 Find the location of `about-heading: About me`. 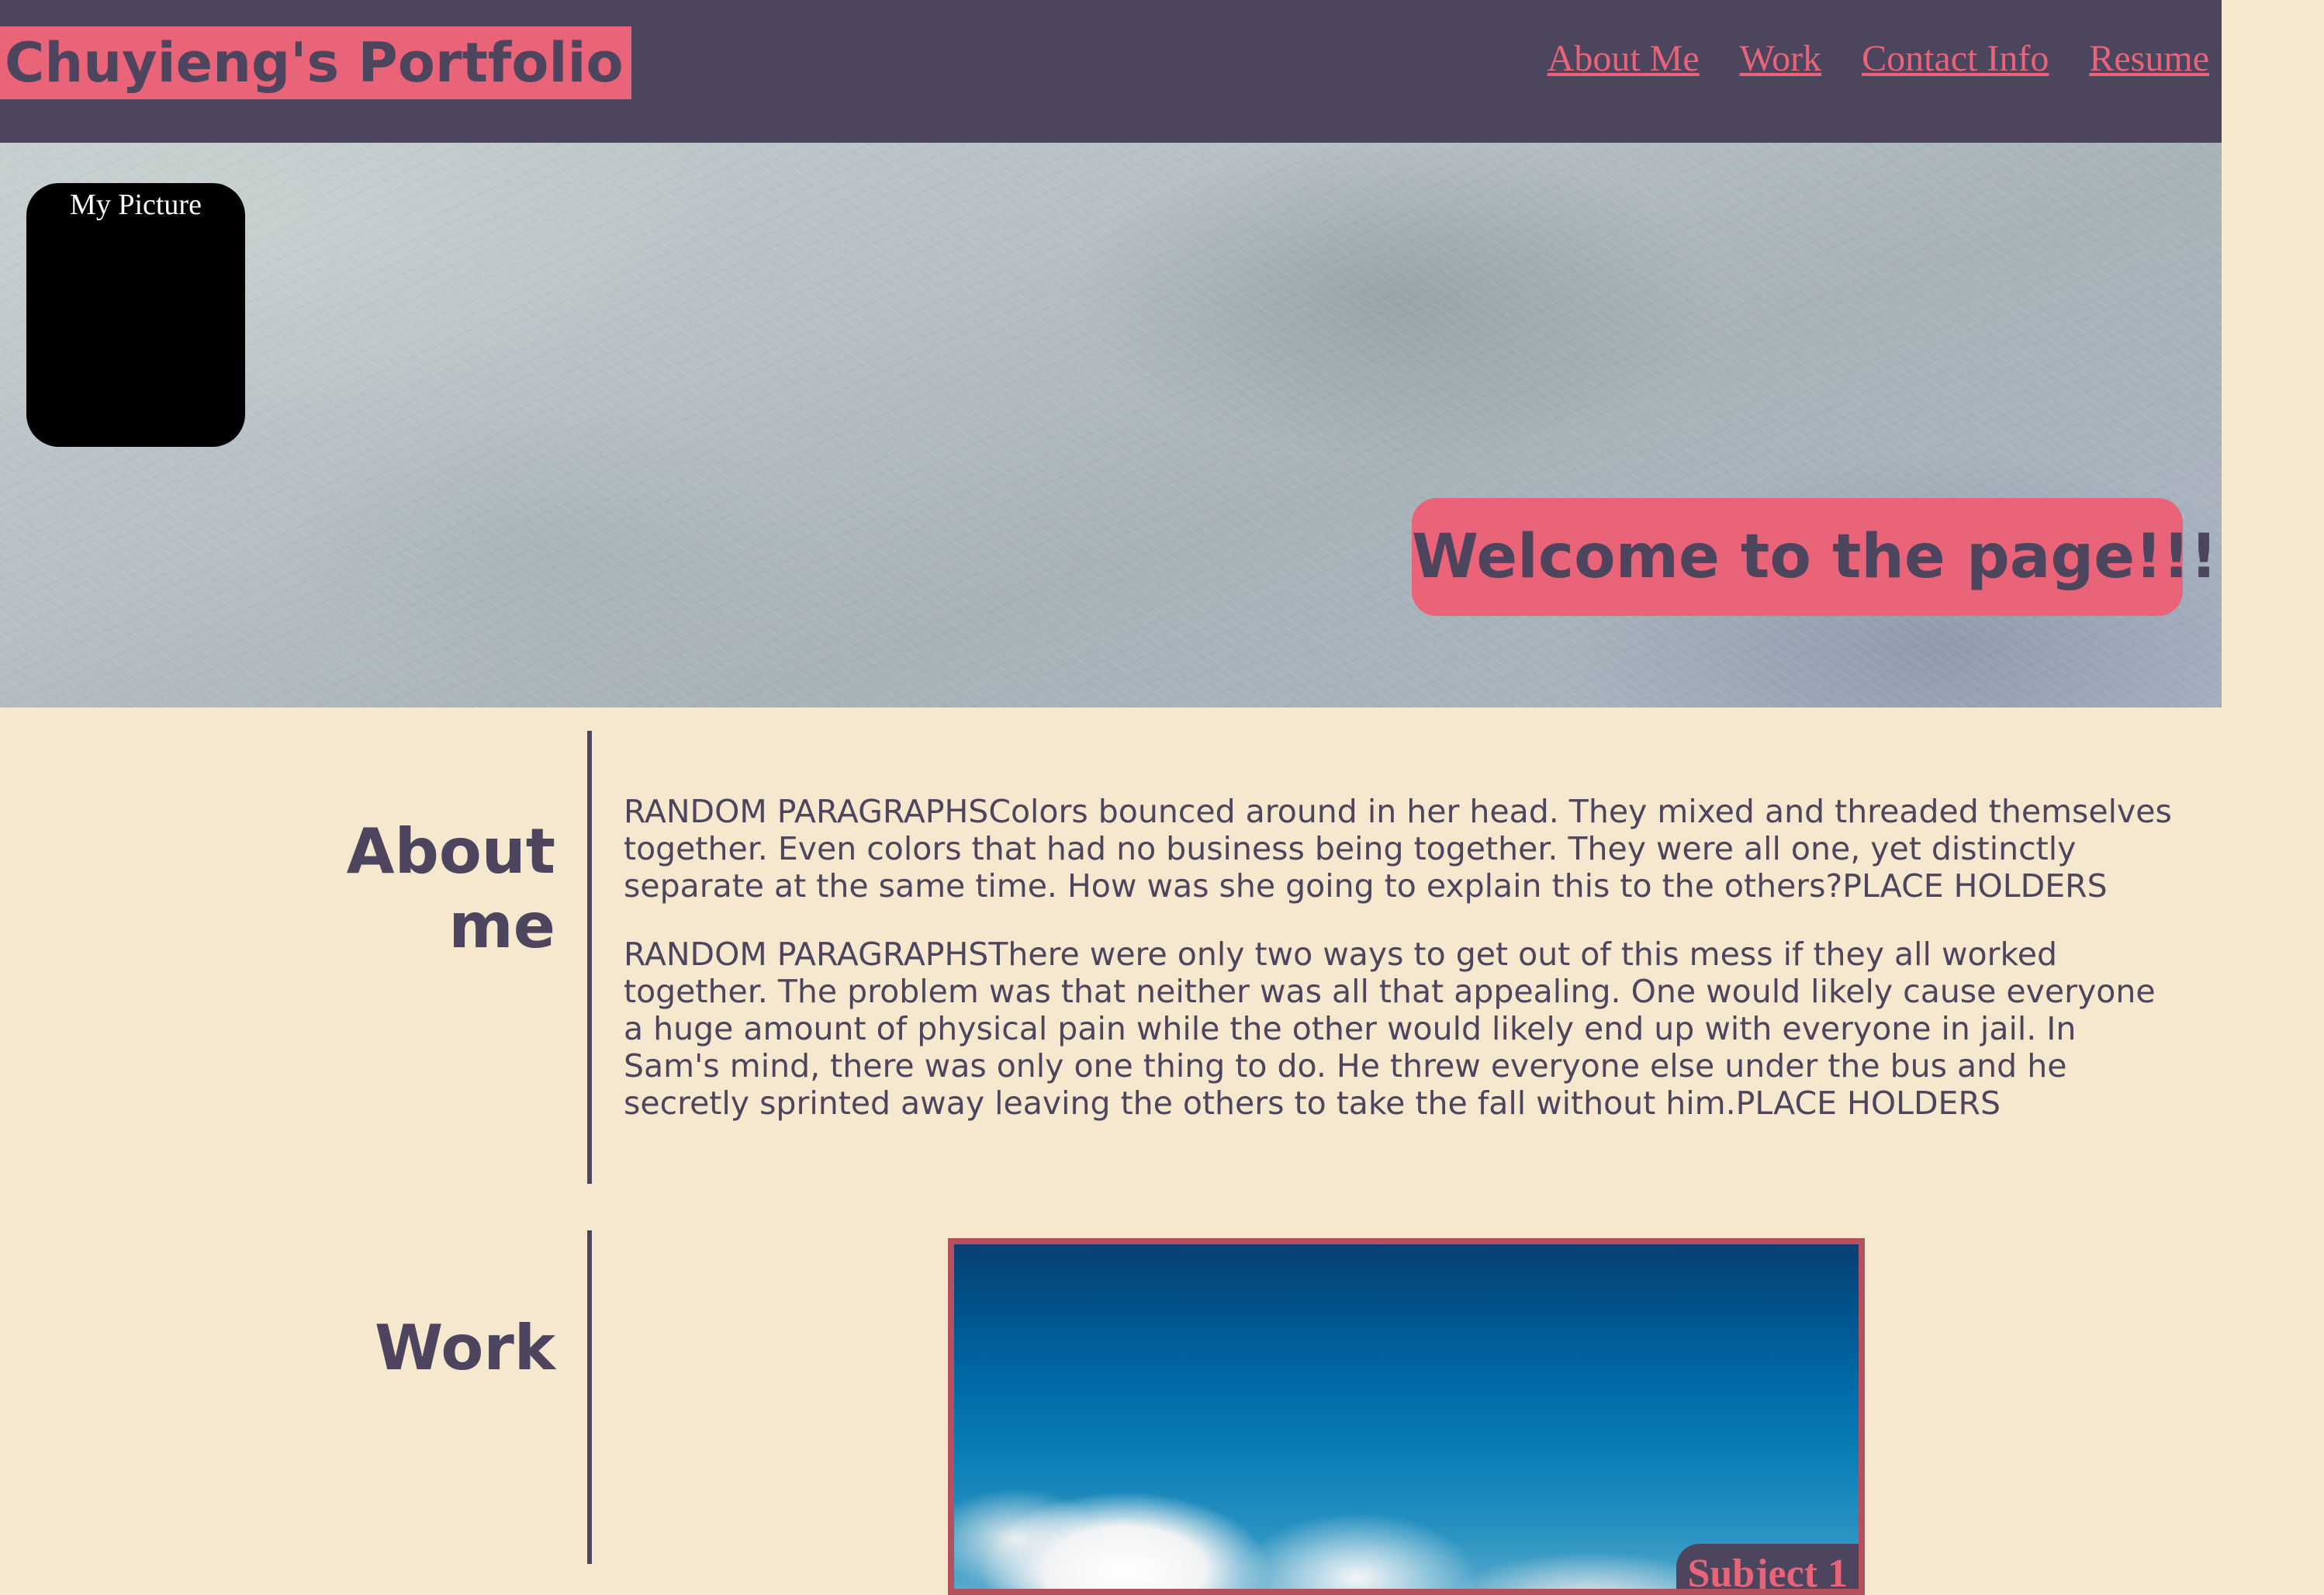

about-heading: About me is located at coordinates (451, 889).